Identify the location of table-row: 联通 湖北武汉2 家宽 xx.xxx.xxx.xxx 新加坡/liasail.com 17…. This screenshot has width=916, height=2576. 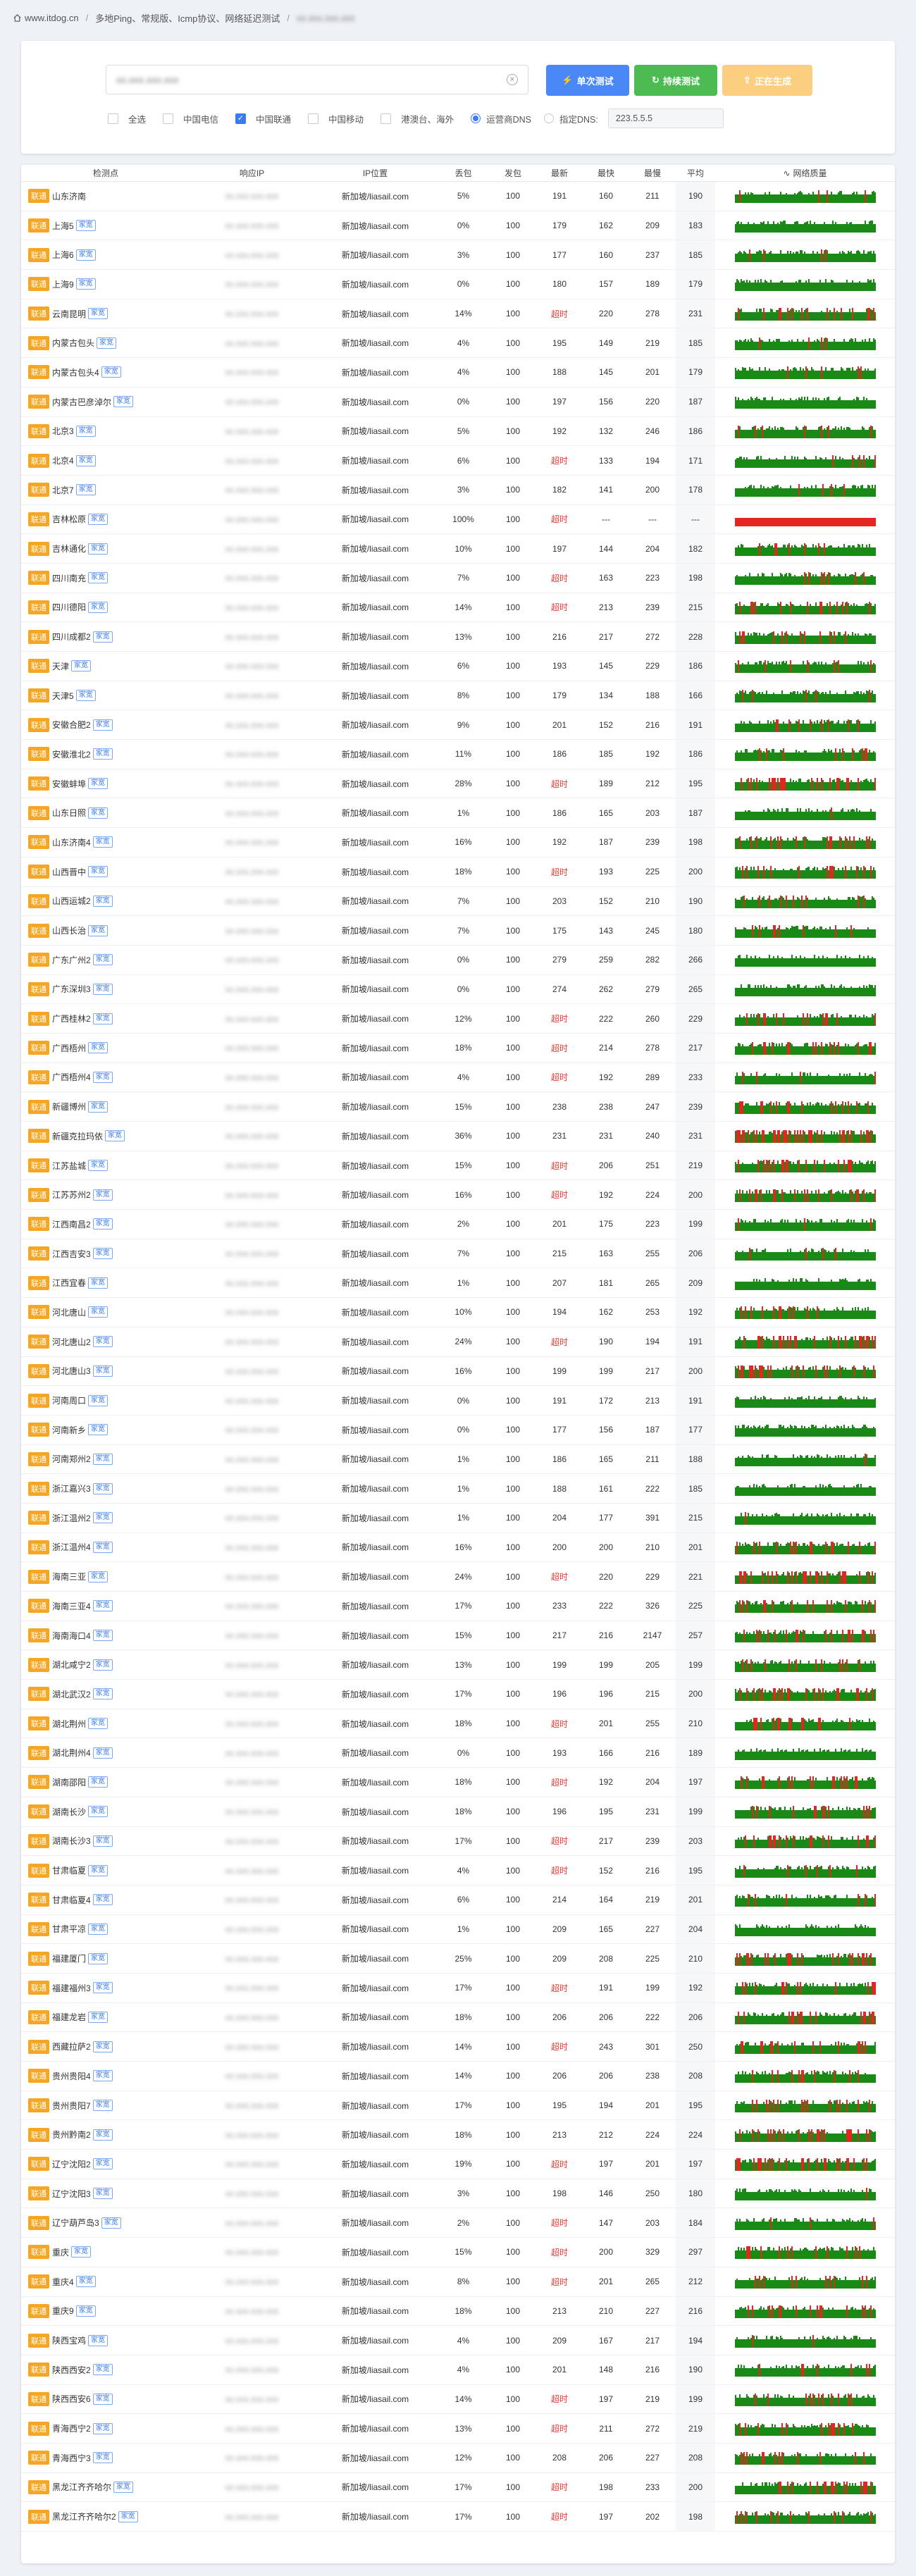
(458, 1694).